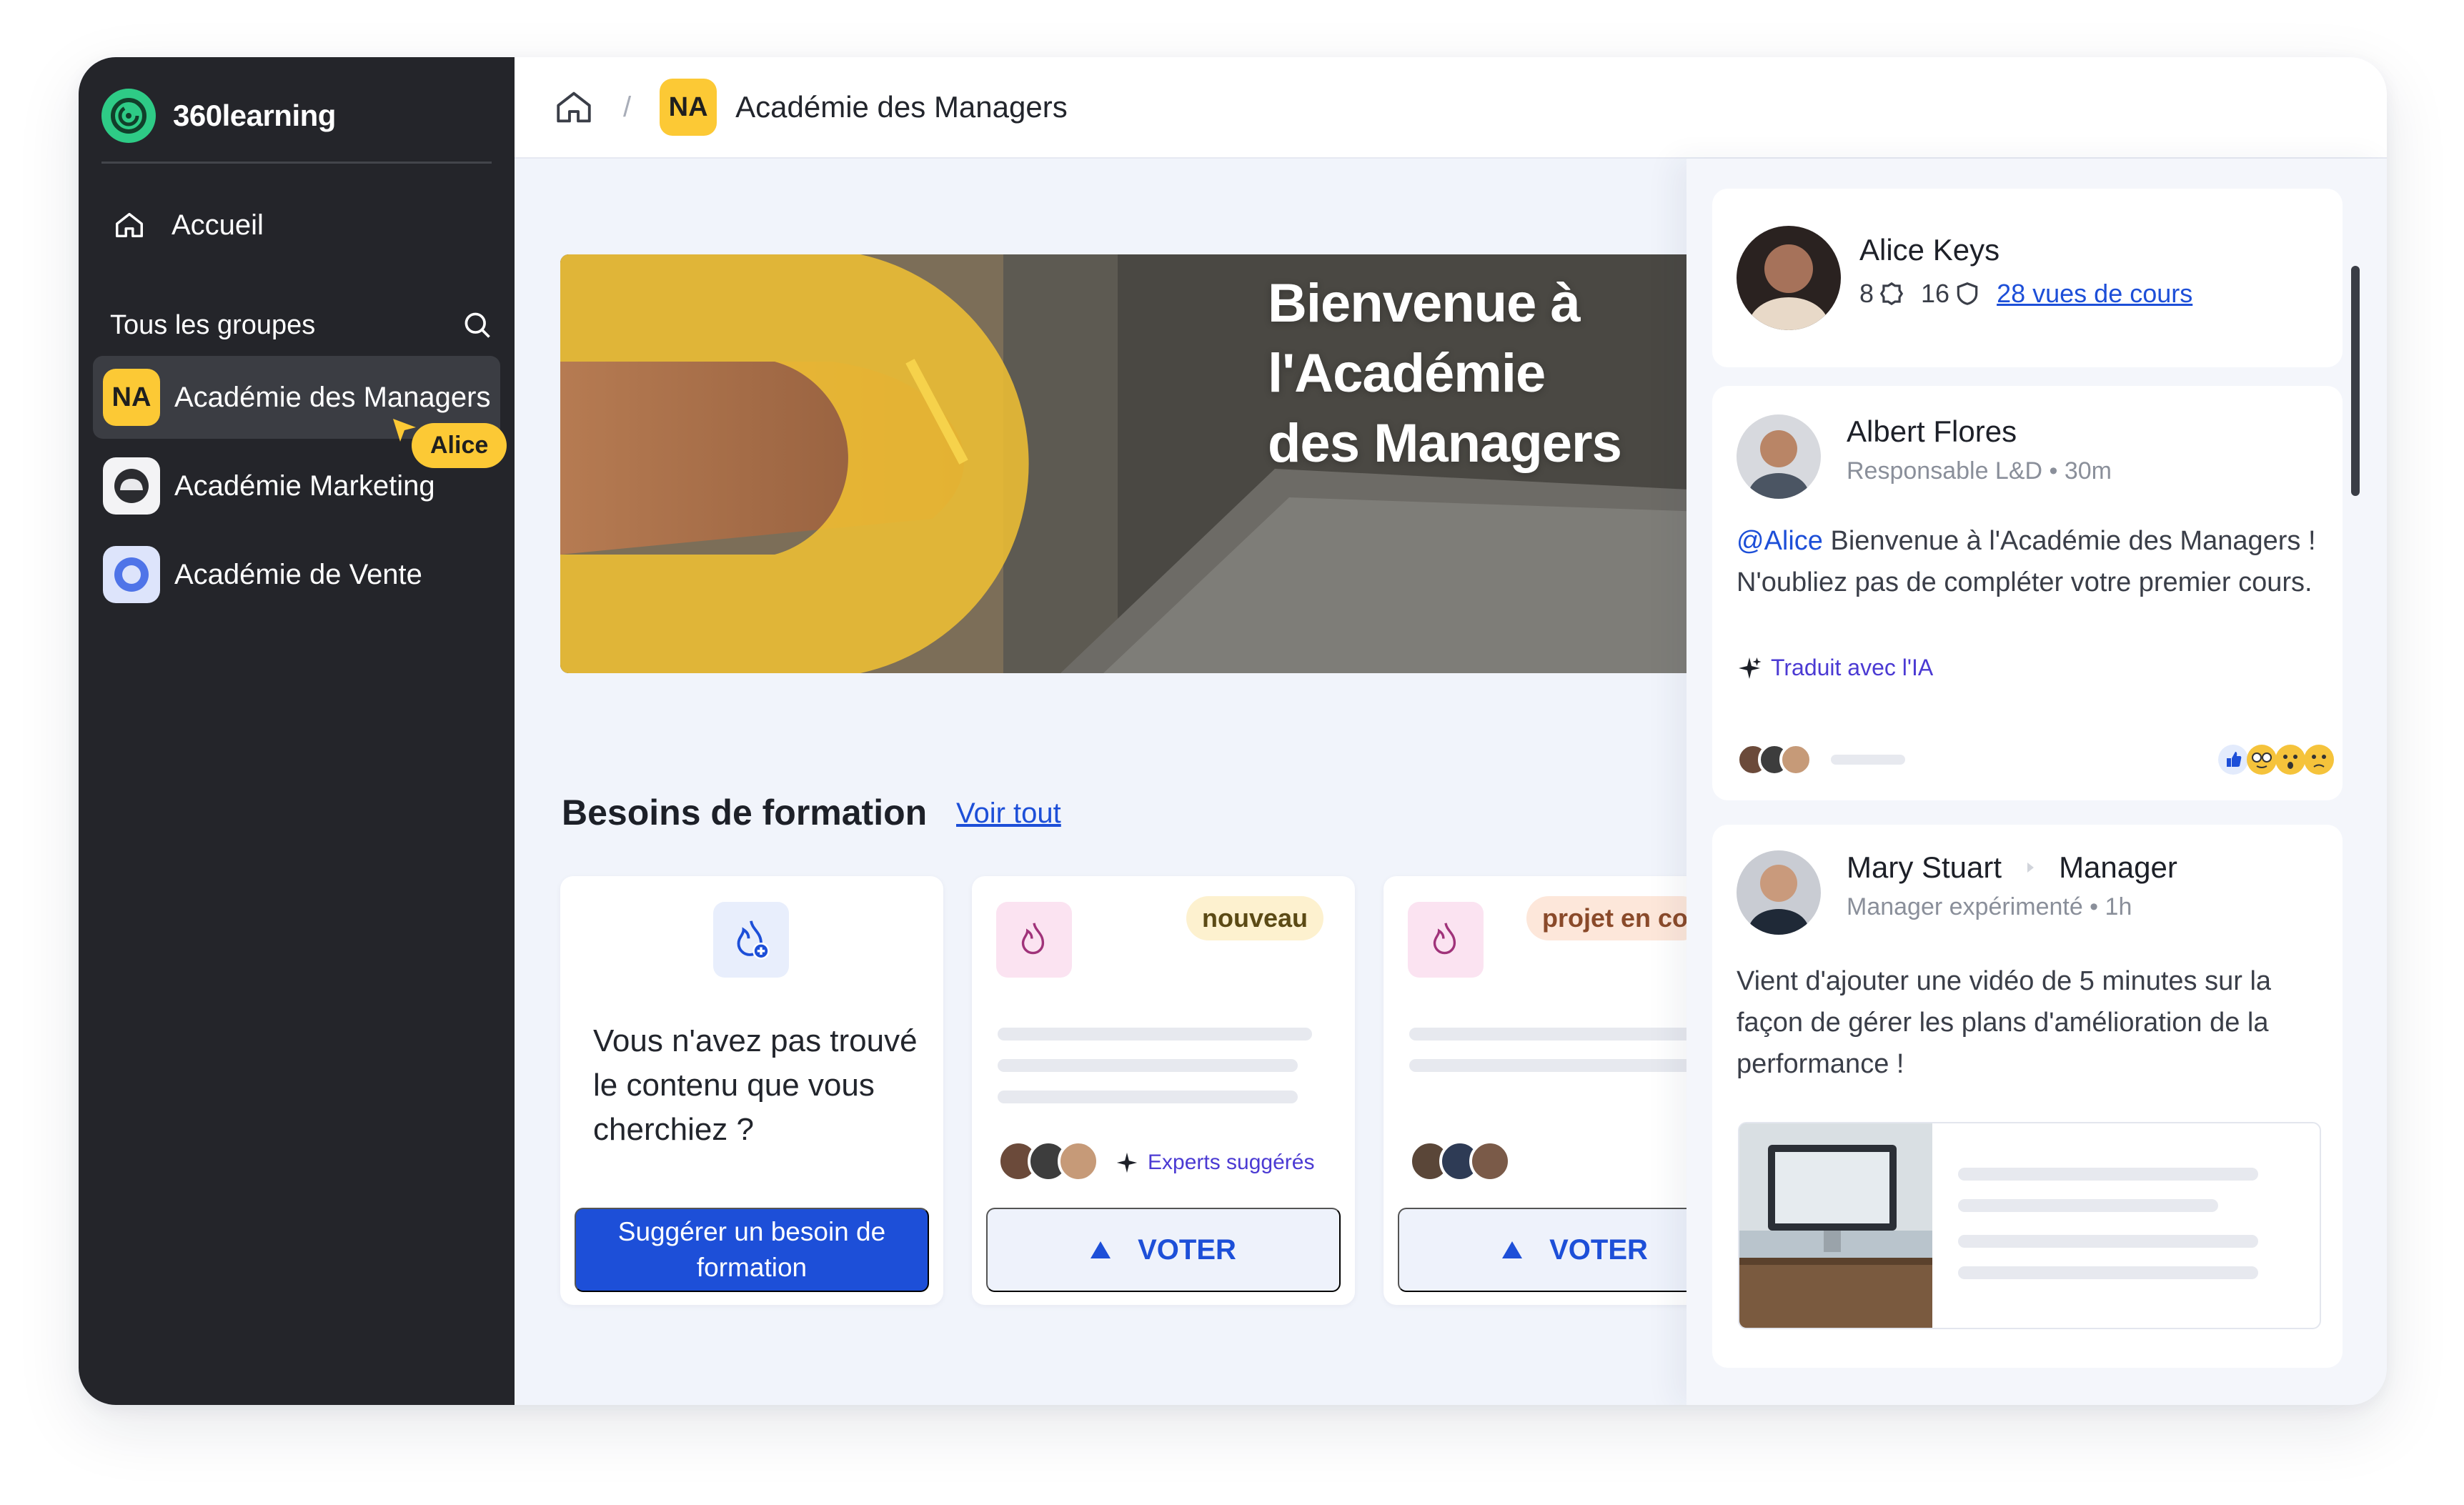 The height and width of the screenshot is (1505, 2464). What do you see at coordinates (2031, 868) in the screenshot?
I see `caret-right-icon` at bounding box center [2031, 868].